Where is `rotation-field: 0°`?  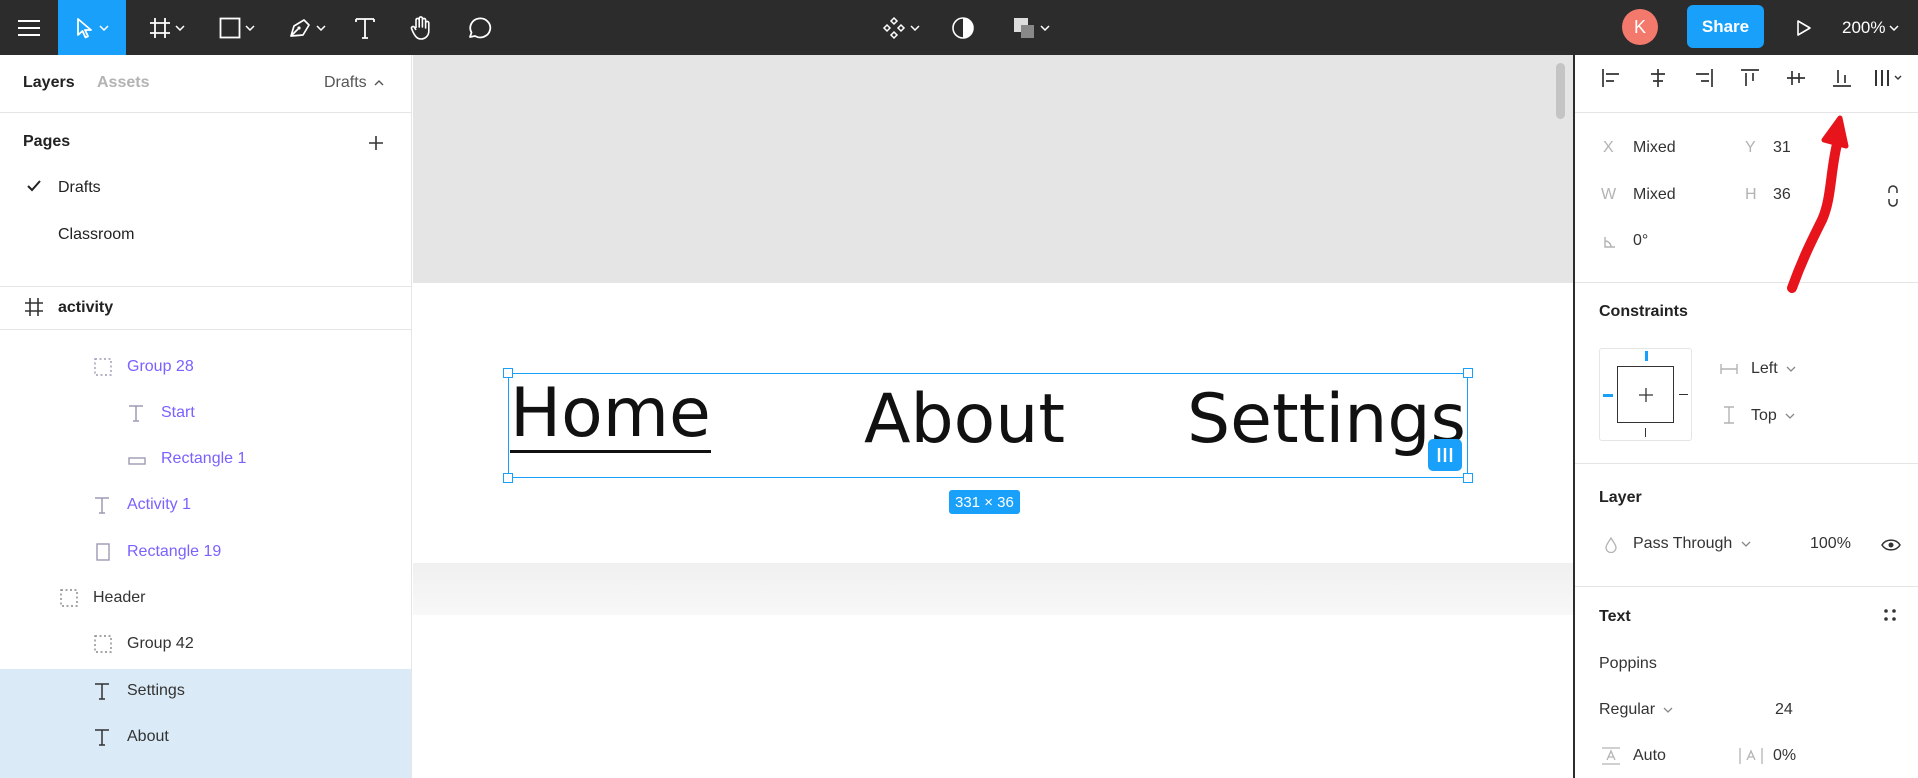
rotation-field: 0° is located at coordinates (1640, 241).